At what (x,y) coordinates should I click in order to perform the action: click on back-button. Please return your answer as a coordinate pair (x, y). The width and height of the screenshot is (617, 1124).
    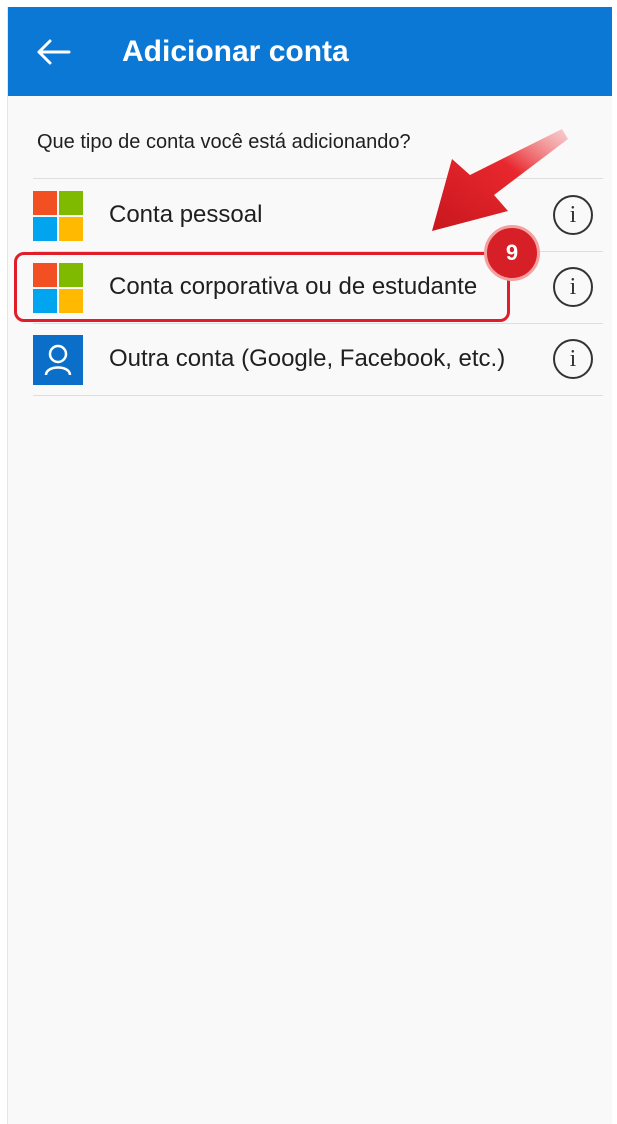
    Looking at the image, I should click on (54, 52).